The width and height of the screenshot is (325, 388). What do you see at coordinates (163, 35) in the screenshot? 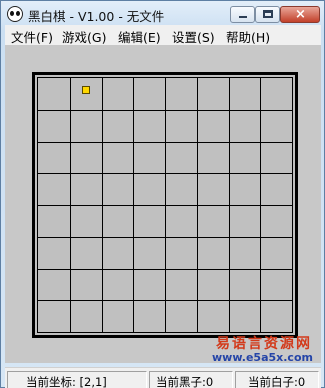
I see `menu-bar: 文件(F) 游戏(G) 编辑(E) 设置(S) 帮助(H)` at bounding box center [163, 35].